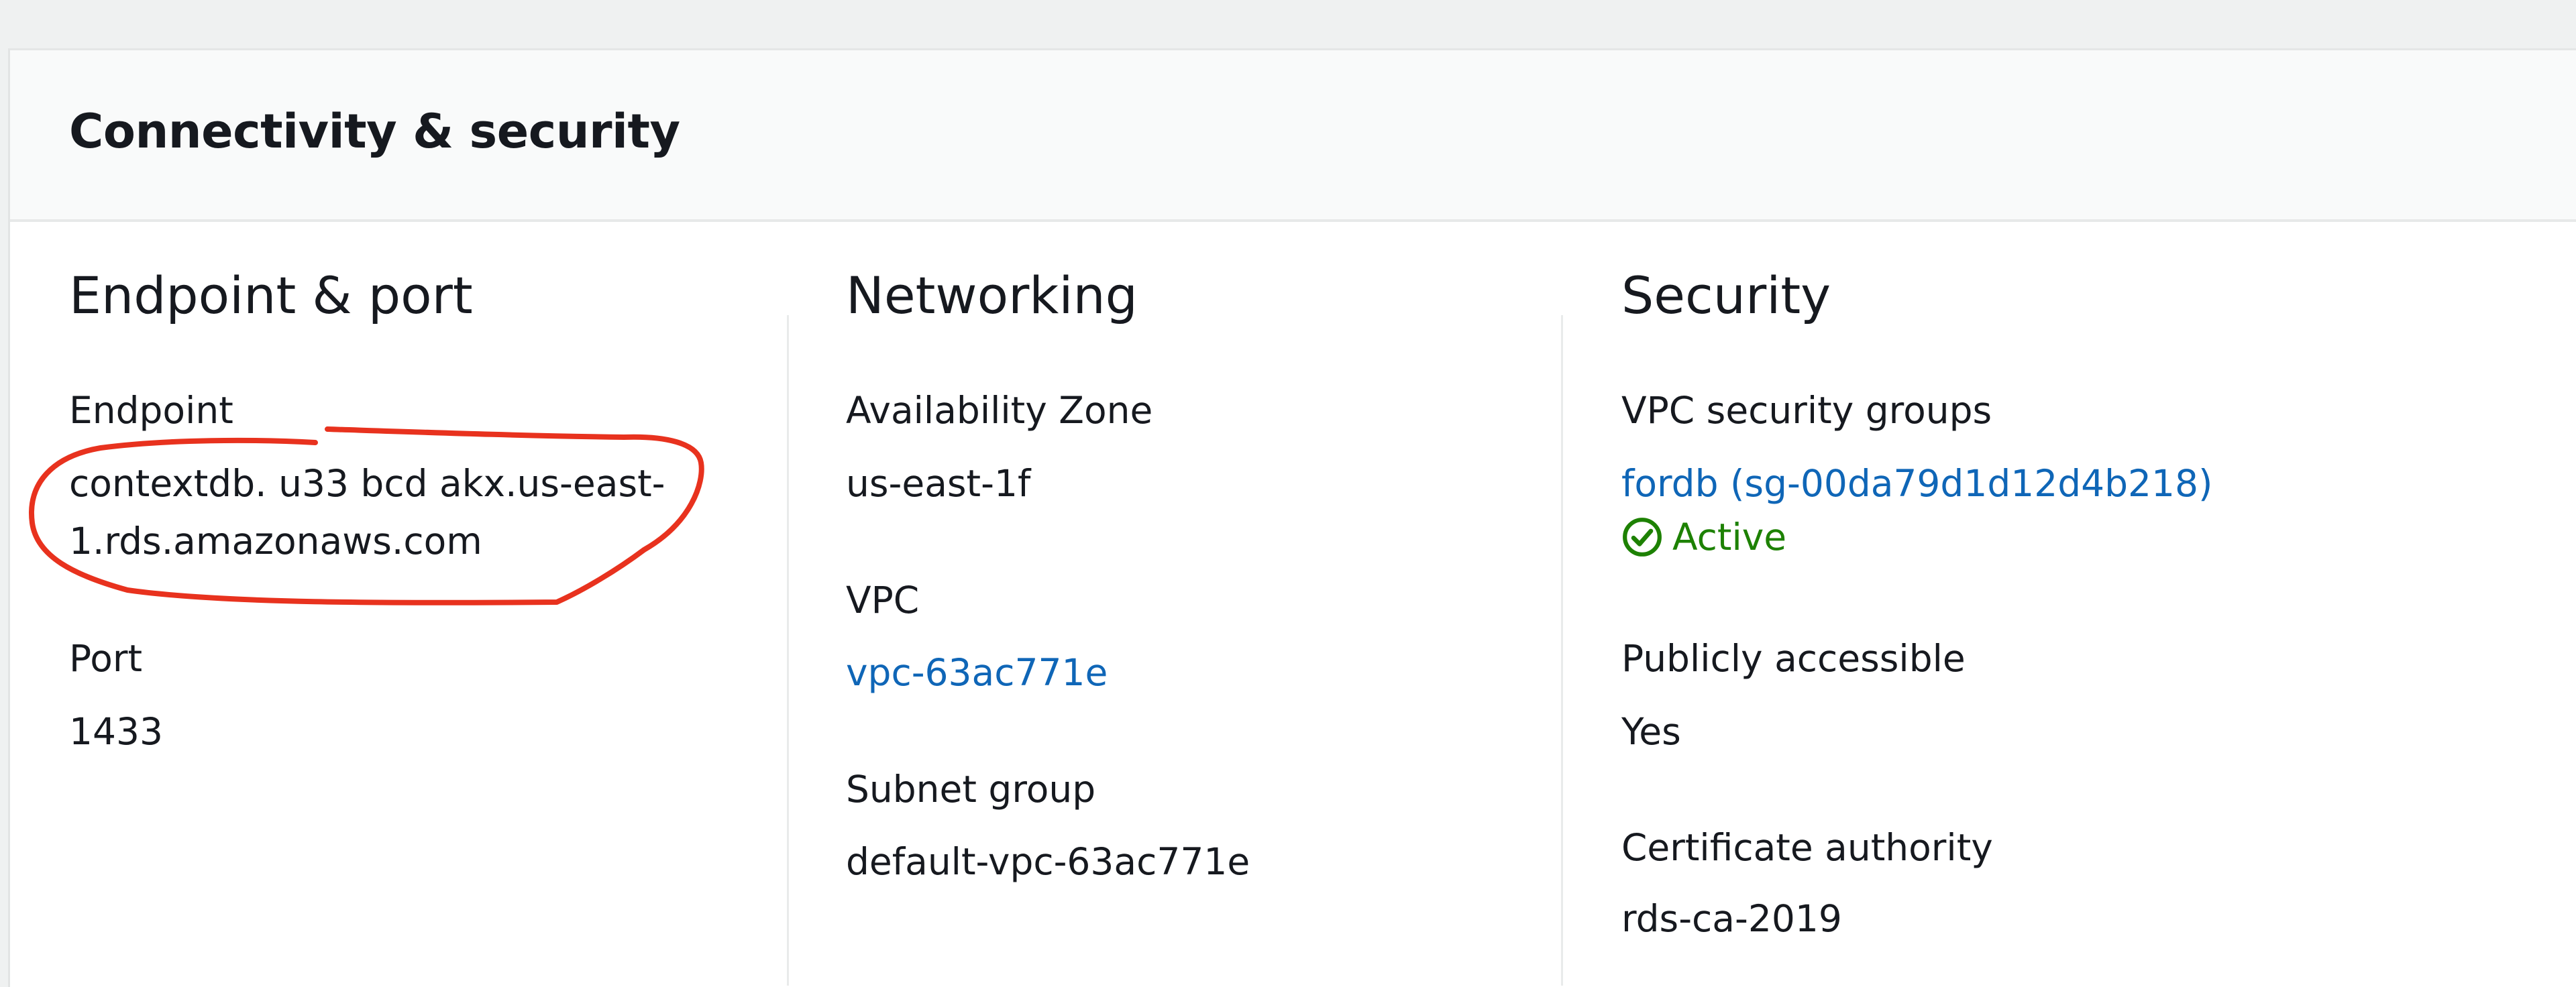 The image size is (2576, 987). What do you see at coordinates (367, 484) in the screenshot?
I see `endpoint-value-line1: contextdb. u33 bcd akx.us-east-` at bounding box center [367, 484].